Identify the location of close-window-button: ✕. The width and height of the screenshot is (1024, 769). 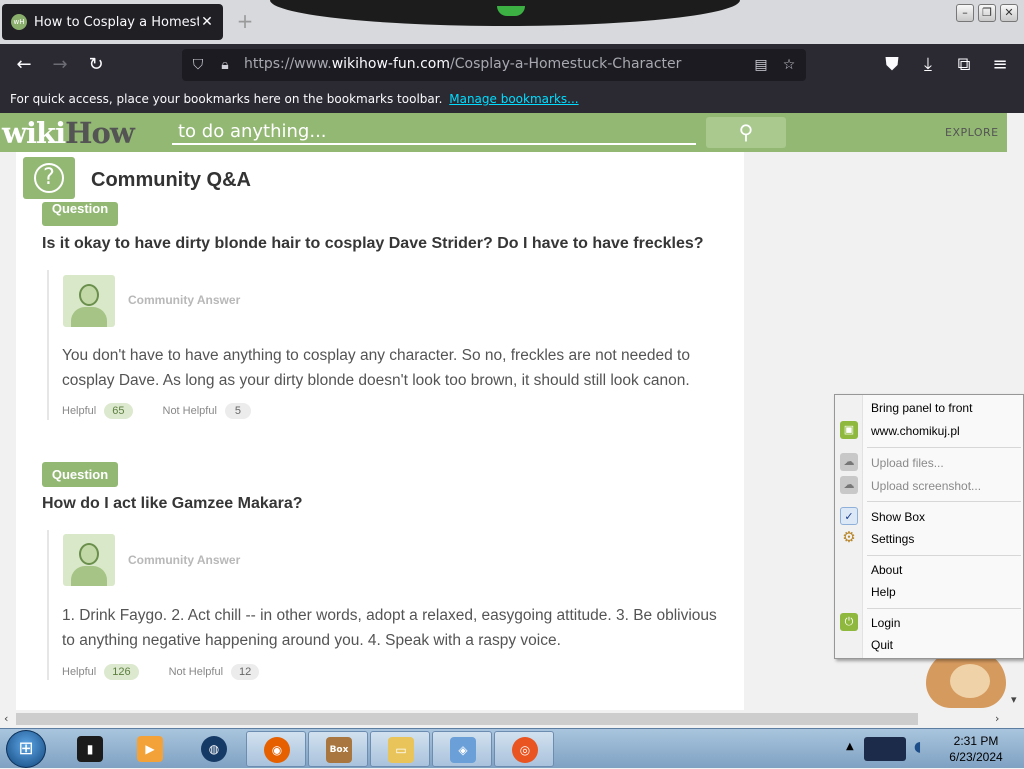
(1009, 13).